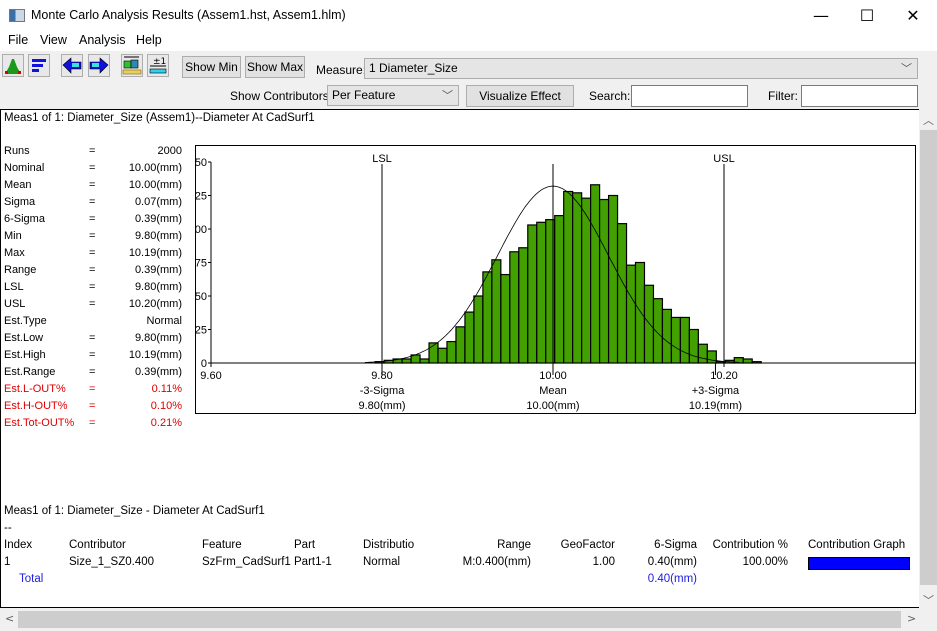 The height and width of the screenshot is (631, 937). I want to click on column-header-distribution: Distributio, so click(388, 545).